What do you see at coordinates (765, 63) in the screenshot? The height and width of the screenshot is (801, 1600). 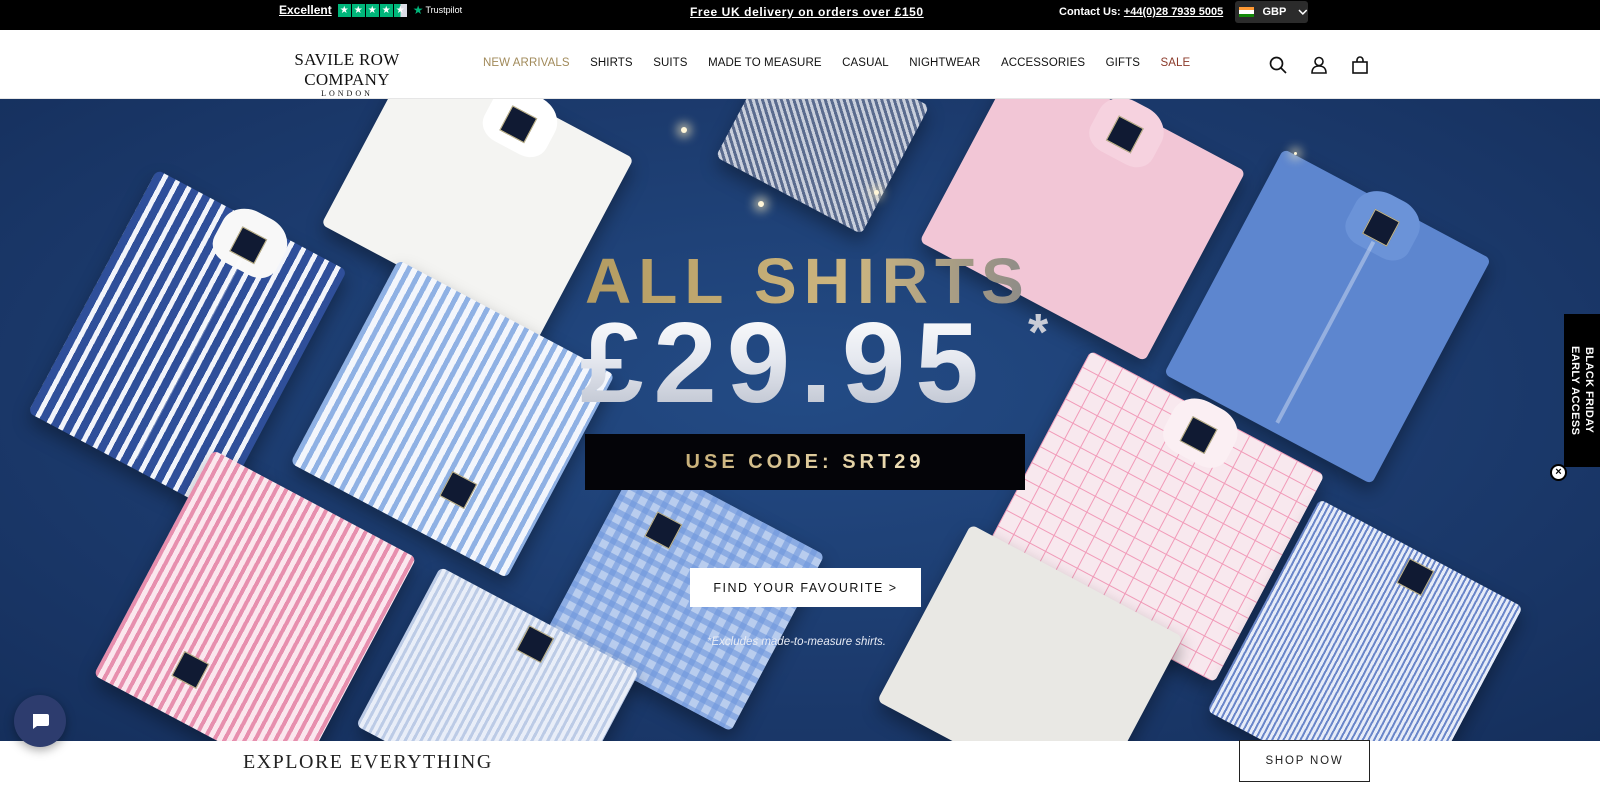 I see `nav-made-to-measure: MADE TO MEASURE` at bounding box center [765, 63].